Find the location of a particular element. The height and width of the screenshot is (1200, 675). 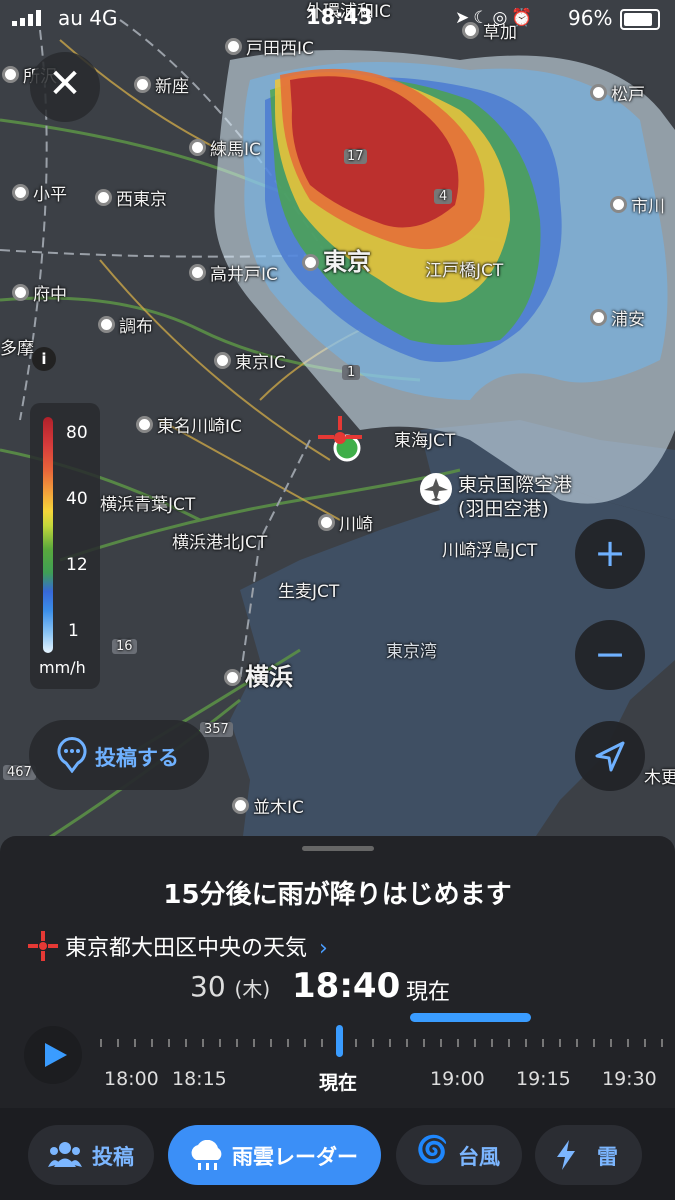

map-label: 並木IC is located at coordinates (268, 805).